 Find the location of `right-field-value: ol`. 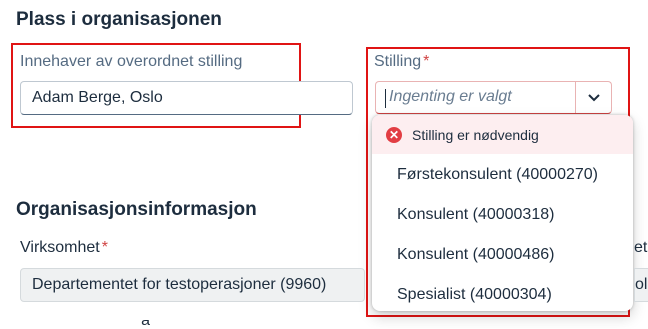

right-field-value: ol is located at coordinates (641, 284).